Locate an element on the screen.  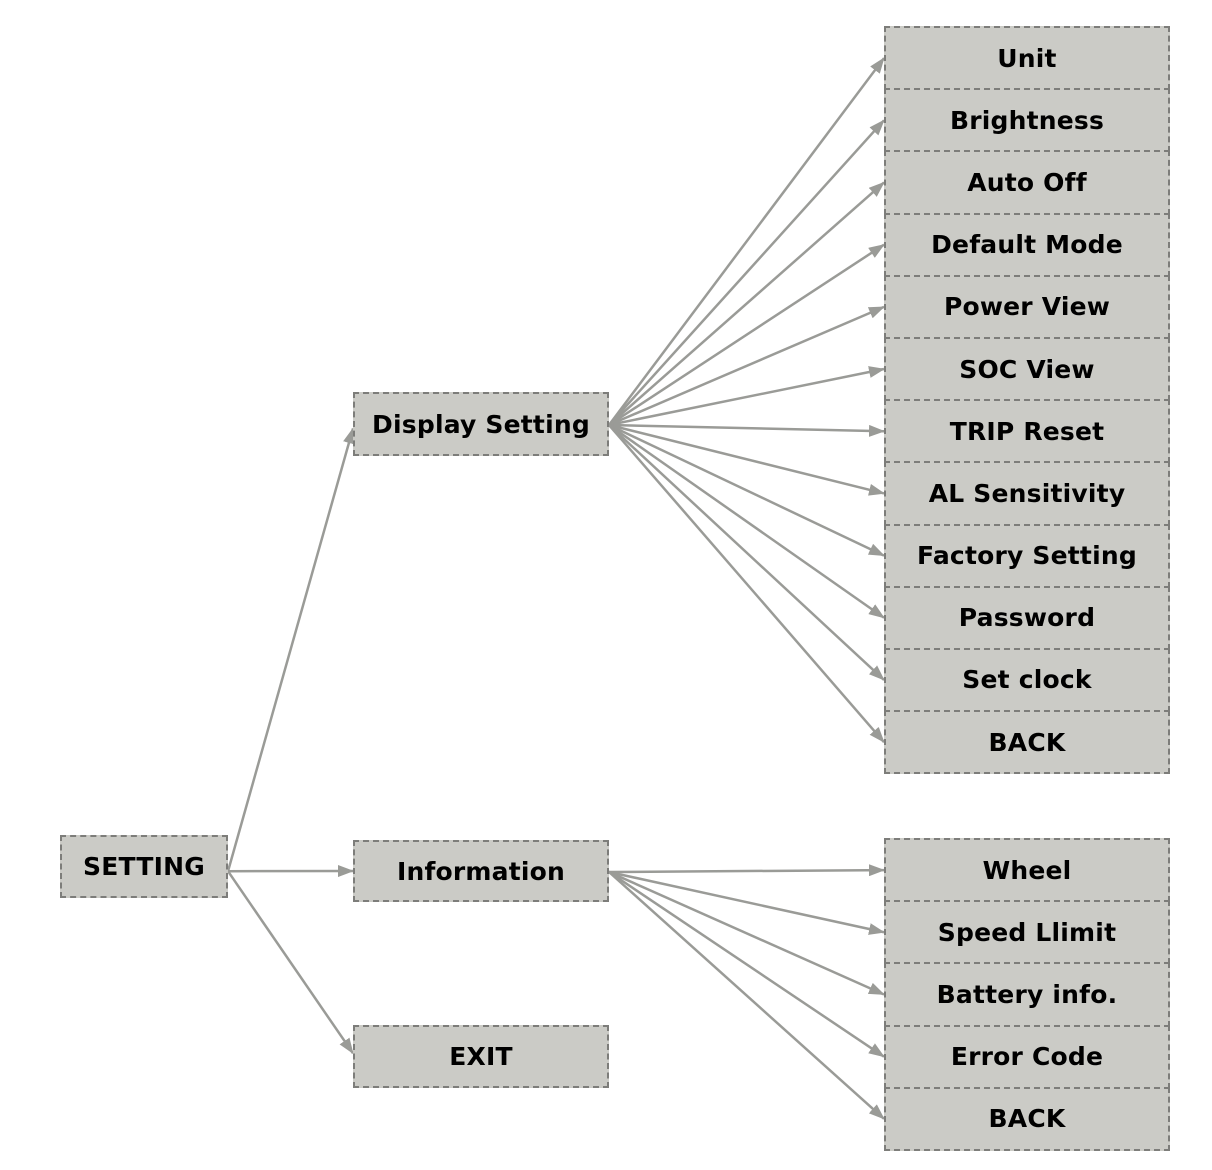
menu-item-display-back: BACK is located at coordinates (1027, 742).